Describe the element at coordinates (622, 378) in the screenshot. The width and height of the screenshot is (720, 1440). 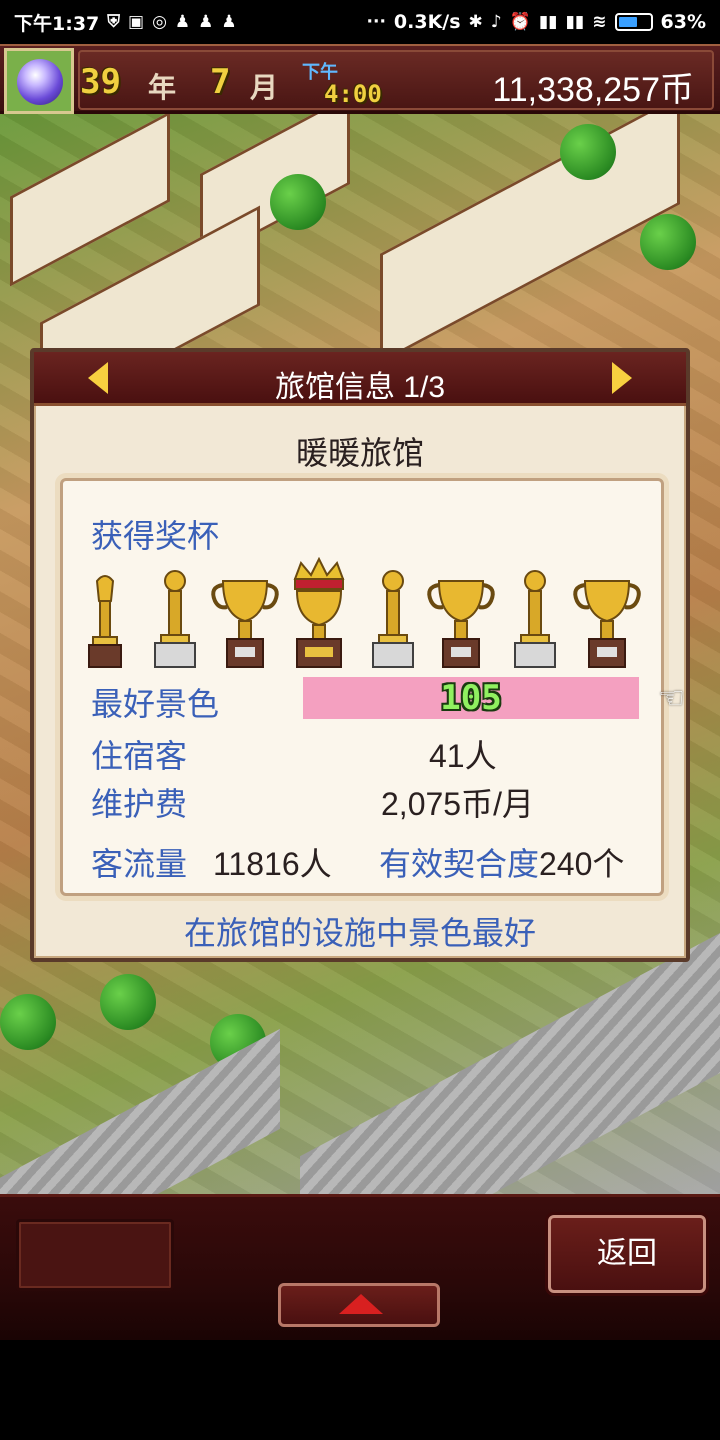
I see `next-page-arrow-icon` at that location.